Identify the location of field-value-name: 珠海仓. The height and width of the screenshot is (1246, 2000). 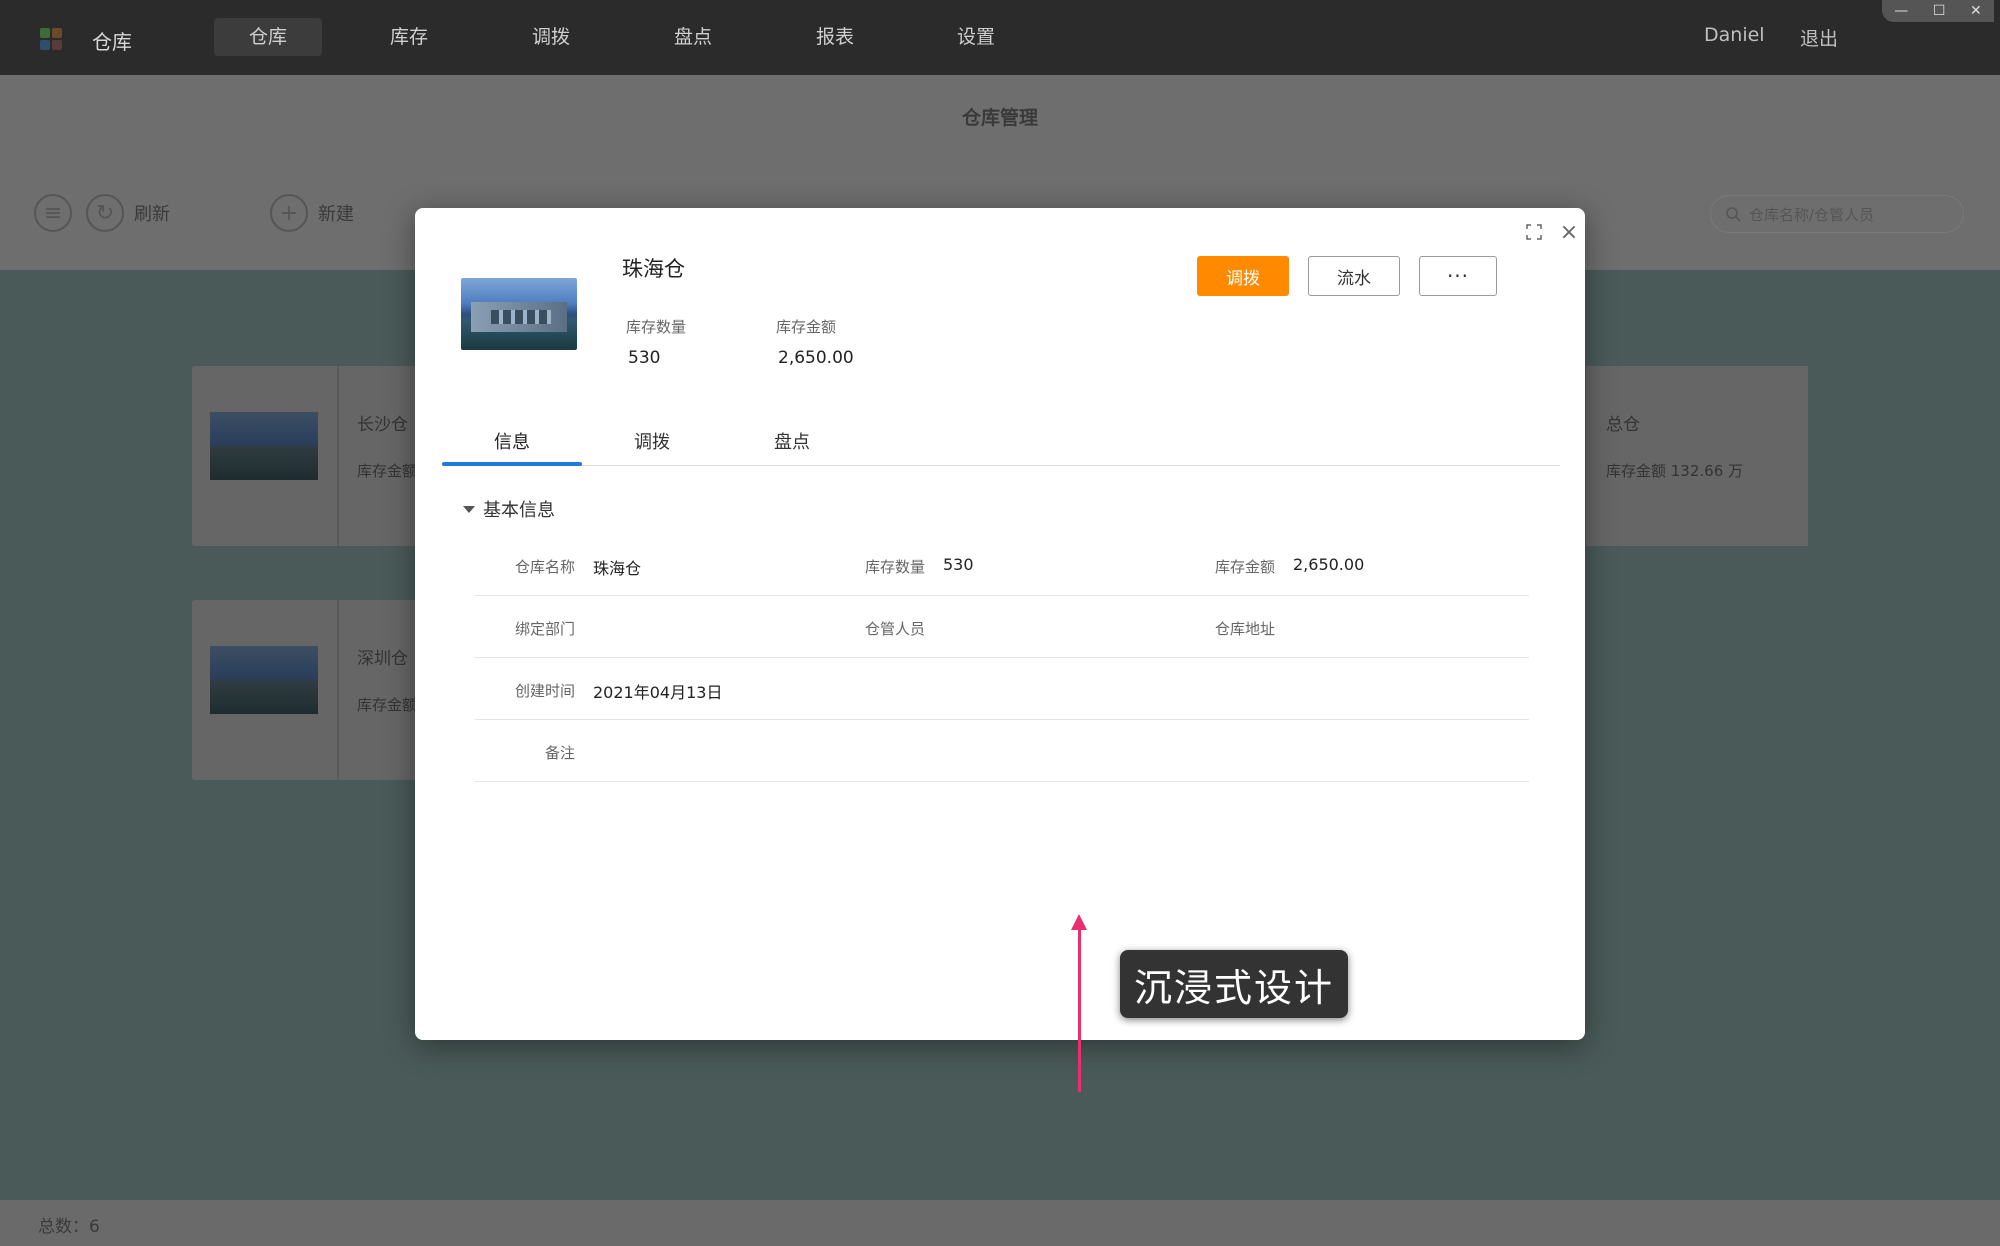
(617, 568).